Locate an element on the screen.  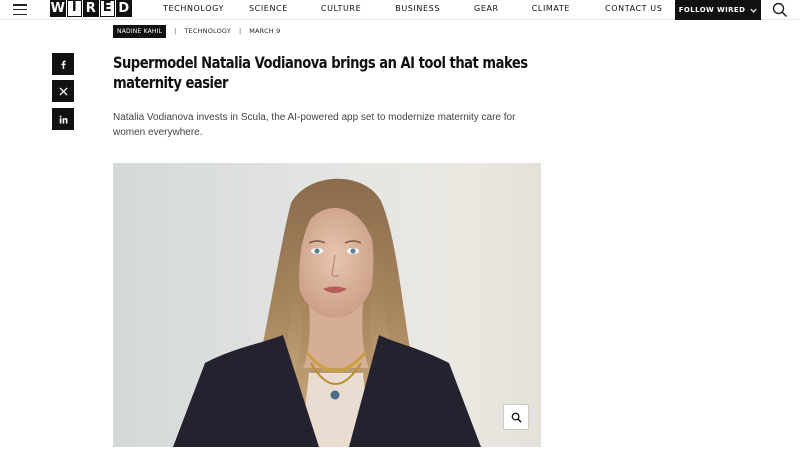
nav-link-science: SCIENCE is located at coordinates (268, 8).